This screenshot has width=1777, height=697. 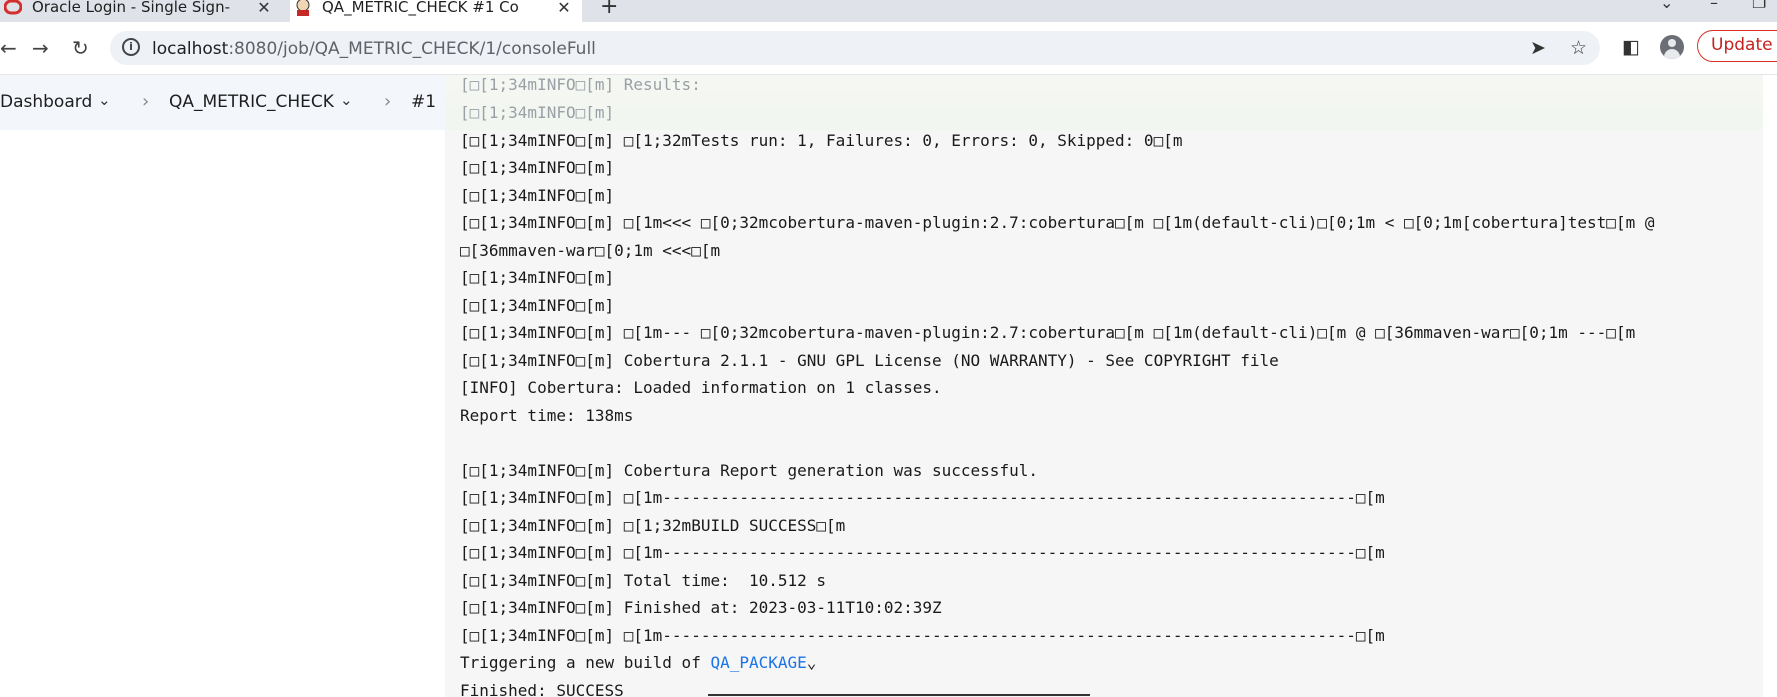 What do you see at coordinates (547, 415) in the screenshot?
I see `console-line: Report time: 138ms` at bounding box center [547, 415].